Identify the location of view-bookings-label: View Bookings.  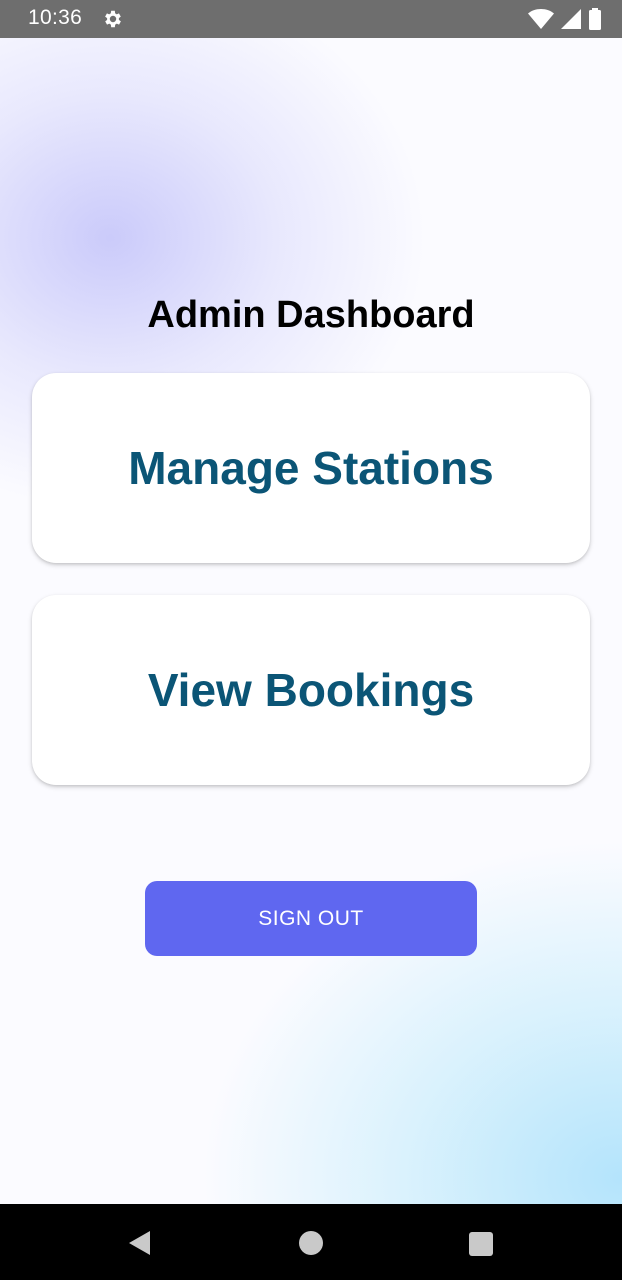
(311, 690).